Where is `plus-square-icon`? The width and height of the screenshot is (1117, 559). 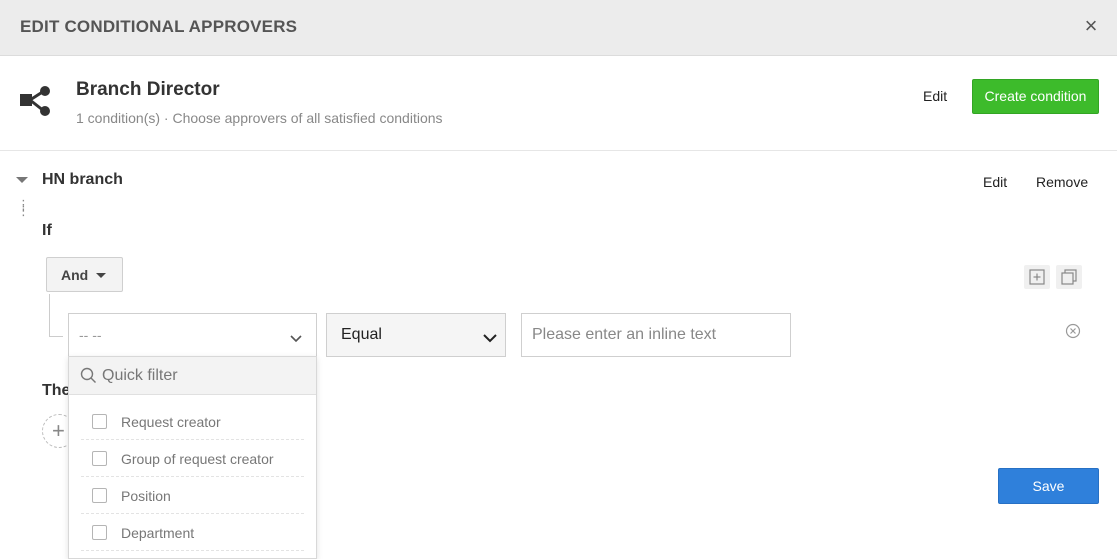
plus-square-icon is located at coordinates (1037, 277).